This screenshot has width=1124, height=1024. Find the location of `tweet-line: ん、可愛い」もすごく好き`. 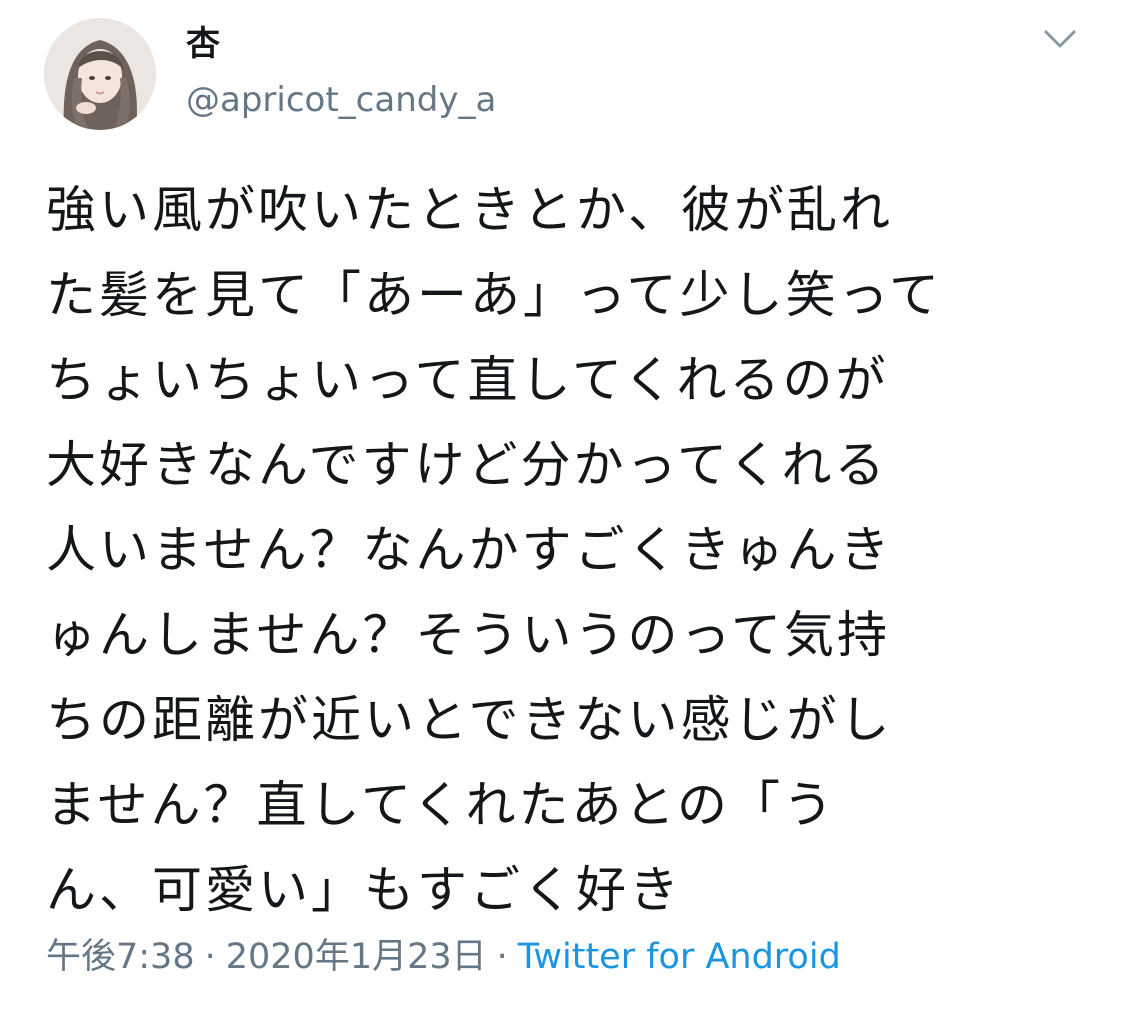

tweet-line: ん、可愛い」もすごく好き is located at coordinates (364, 890).